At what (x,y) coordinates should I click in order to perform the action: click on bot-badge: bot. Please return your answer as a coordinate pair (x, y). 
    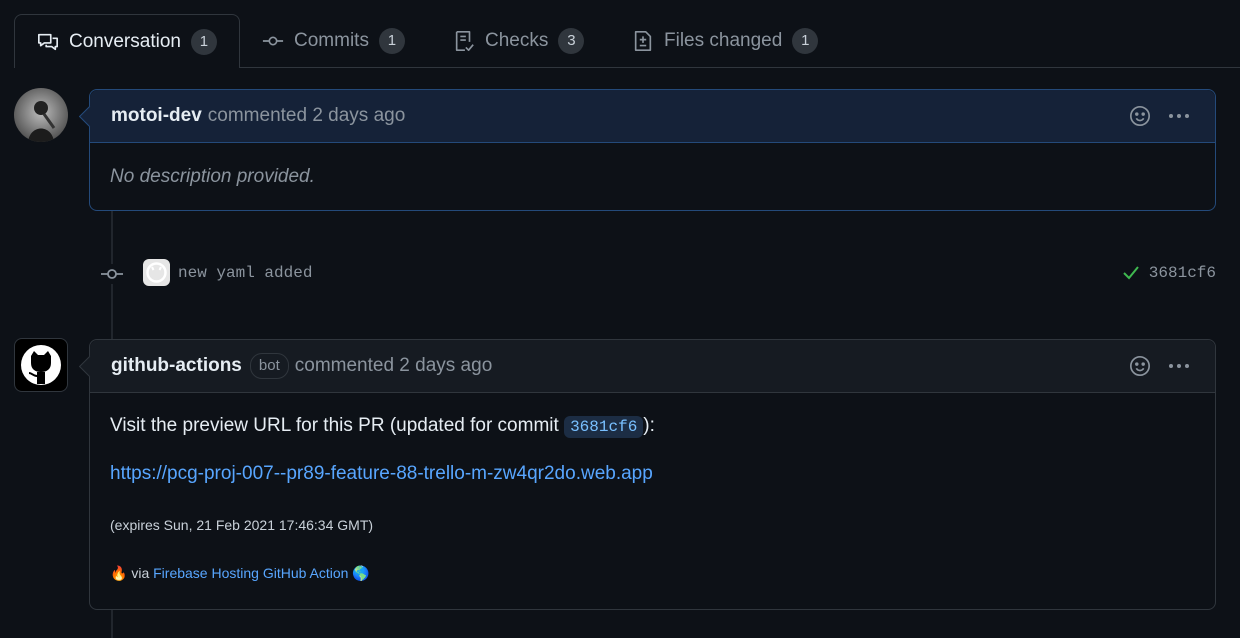
    Looking at the image, I should click on (269, 366).